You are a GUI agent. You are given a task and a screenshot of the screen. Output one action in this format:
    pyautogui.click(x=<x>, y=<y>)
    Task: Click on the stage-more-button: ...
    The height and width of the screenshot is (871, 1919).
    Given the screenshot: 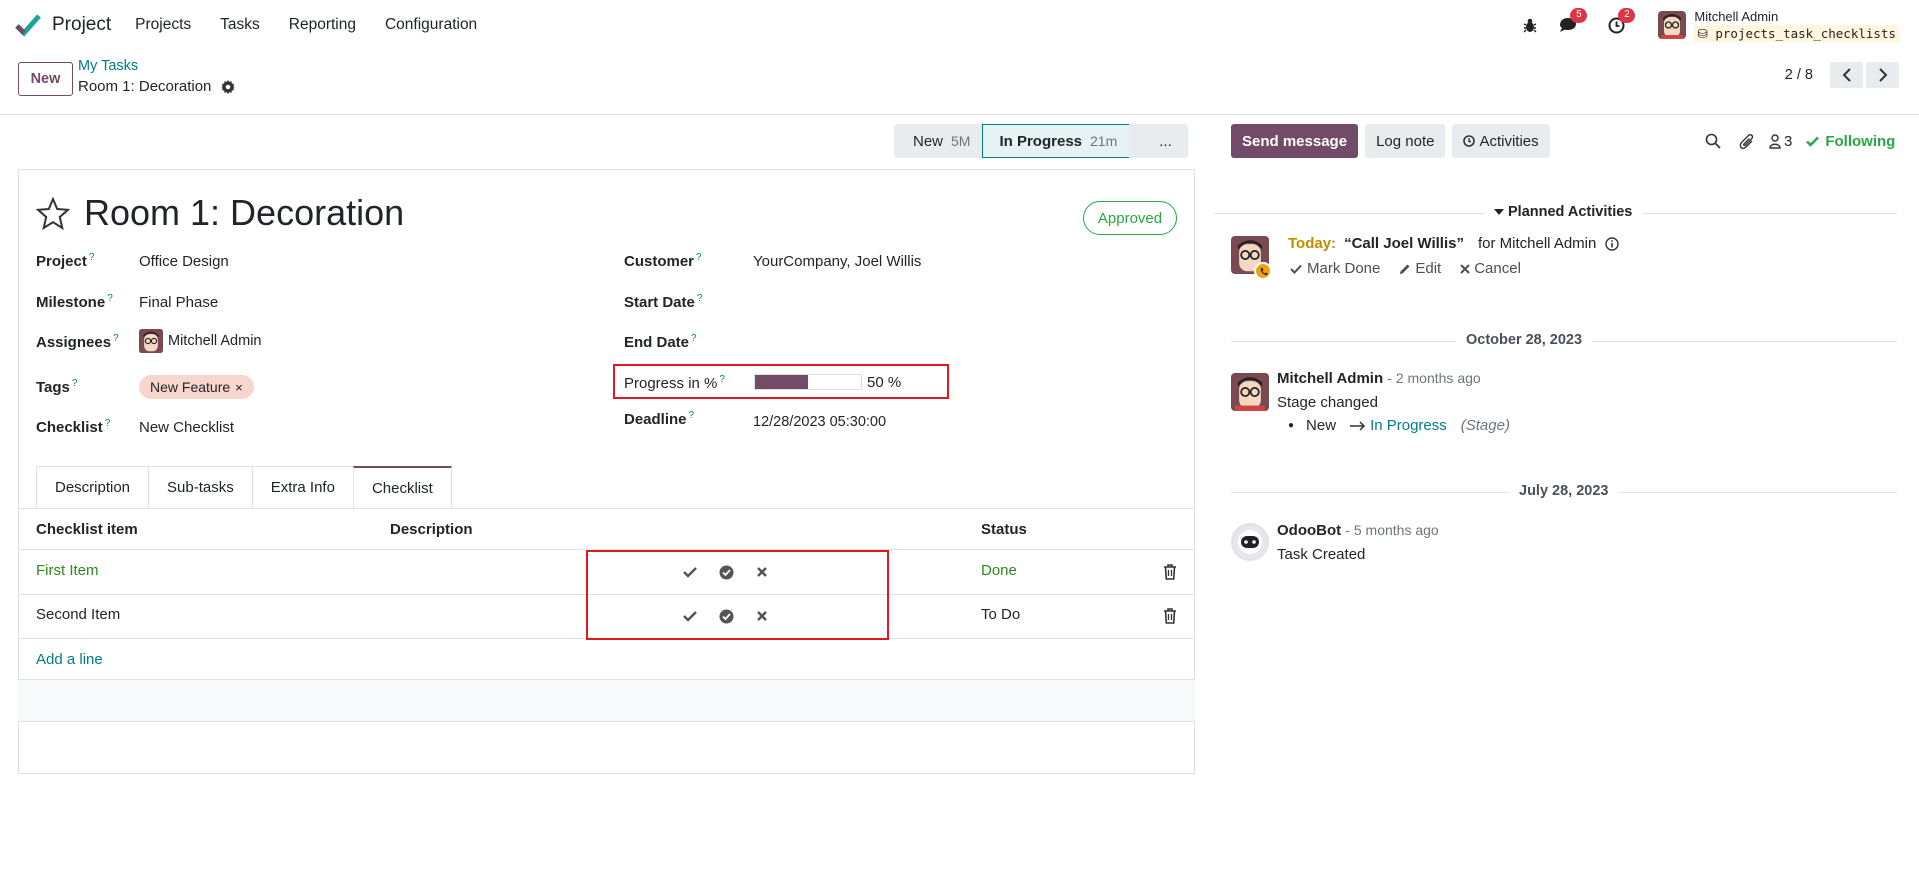 What is the action you would take?
    pyautogui.click(x=1158, y=141)
    